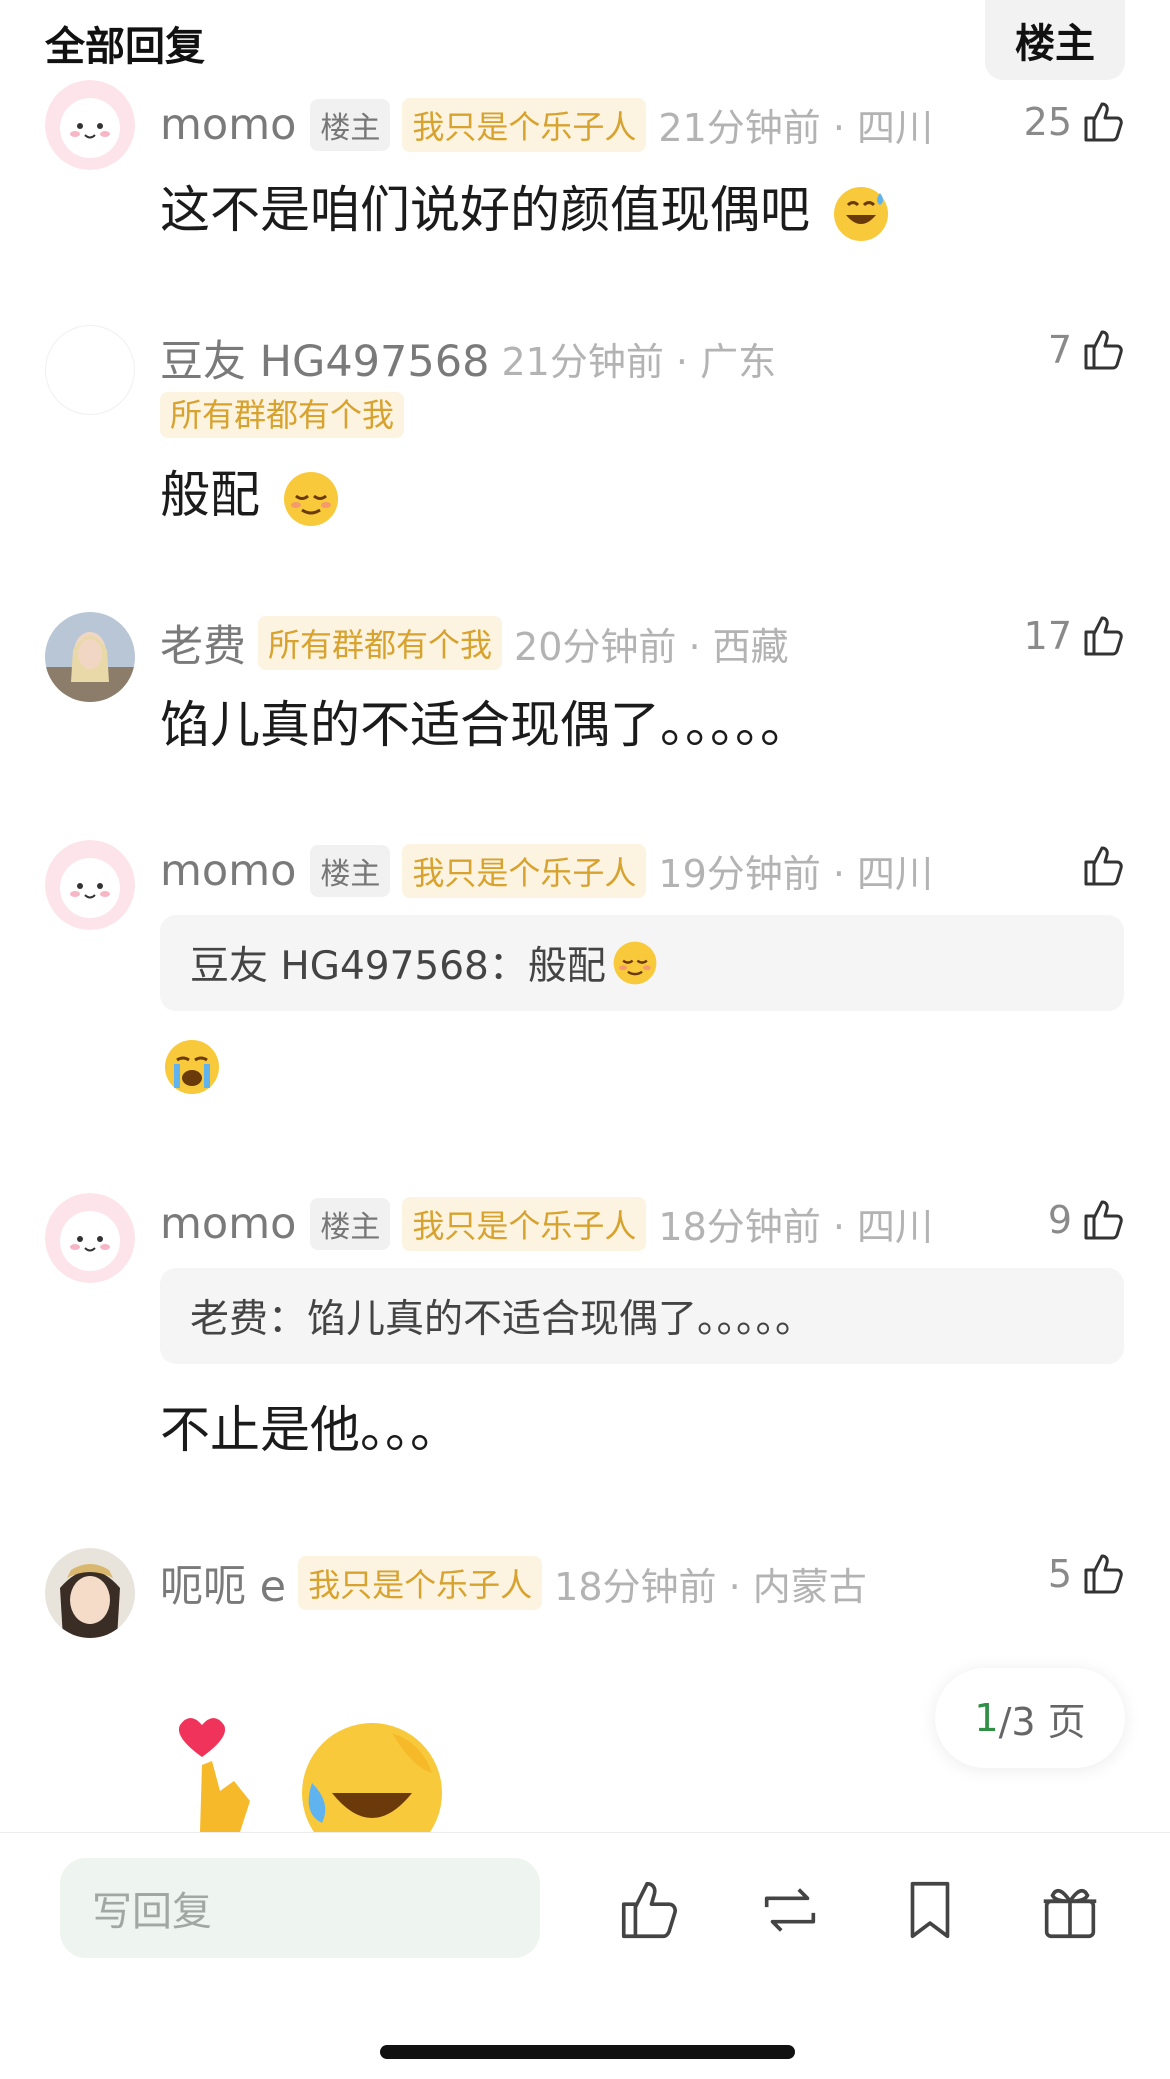 The height and width of the screenshot is (2079, 1170). Describe the element at coordinates (398, 966) in the screenshot. I see `quoted-reply-text: 豆友 HG497568：般配` at that location.